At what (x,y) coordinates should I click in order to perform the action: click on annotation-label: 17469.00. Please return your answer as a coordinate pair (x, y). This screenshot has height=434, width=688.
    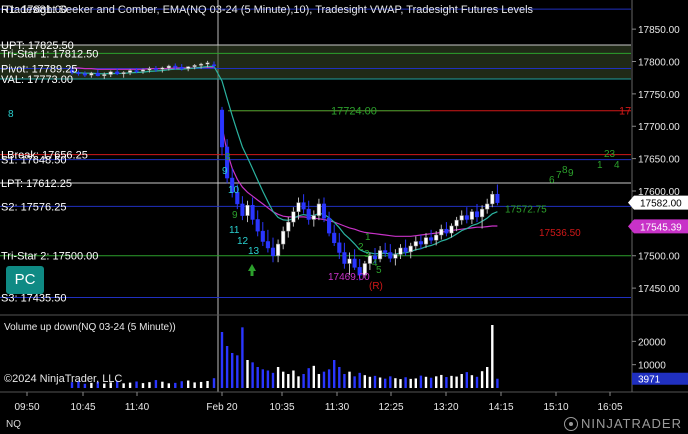
    Looking at the image, I should click on (349, 277).